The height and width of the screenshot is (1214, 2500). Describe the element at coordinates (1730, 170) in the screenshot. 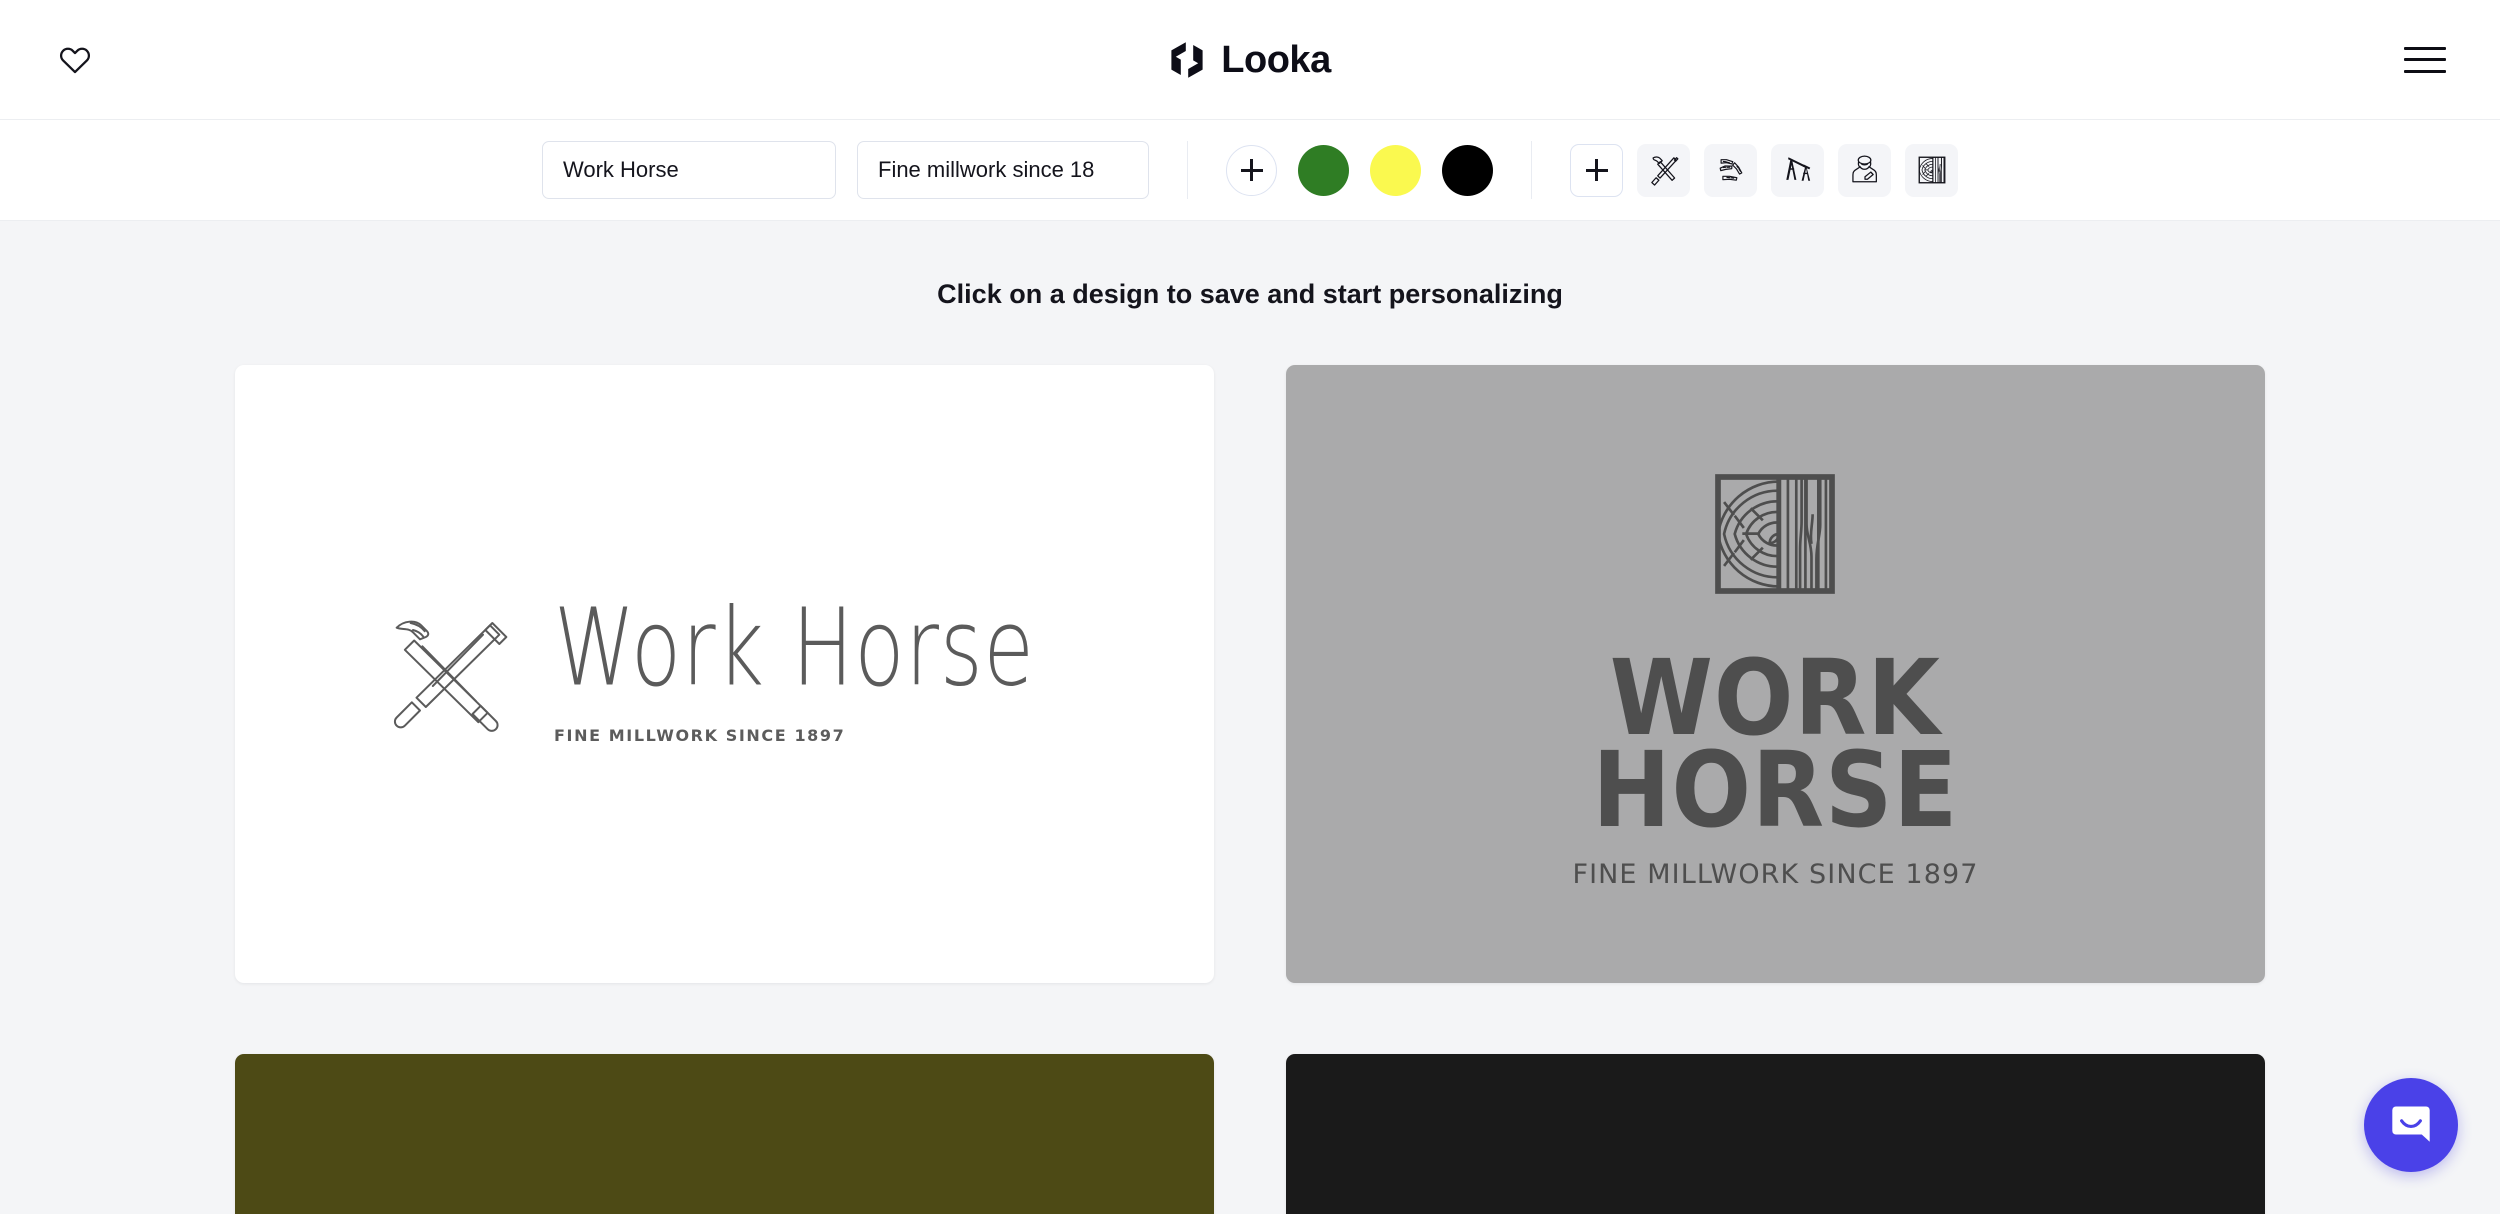

I see `symbol-screws-icon` at that location.